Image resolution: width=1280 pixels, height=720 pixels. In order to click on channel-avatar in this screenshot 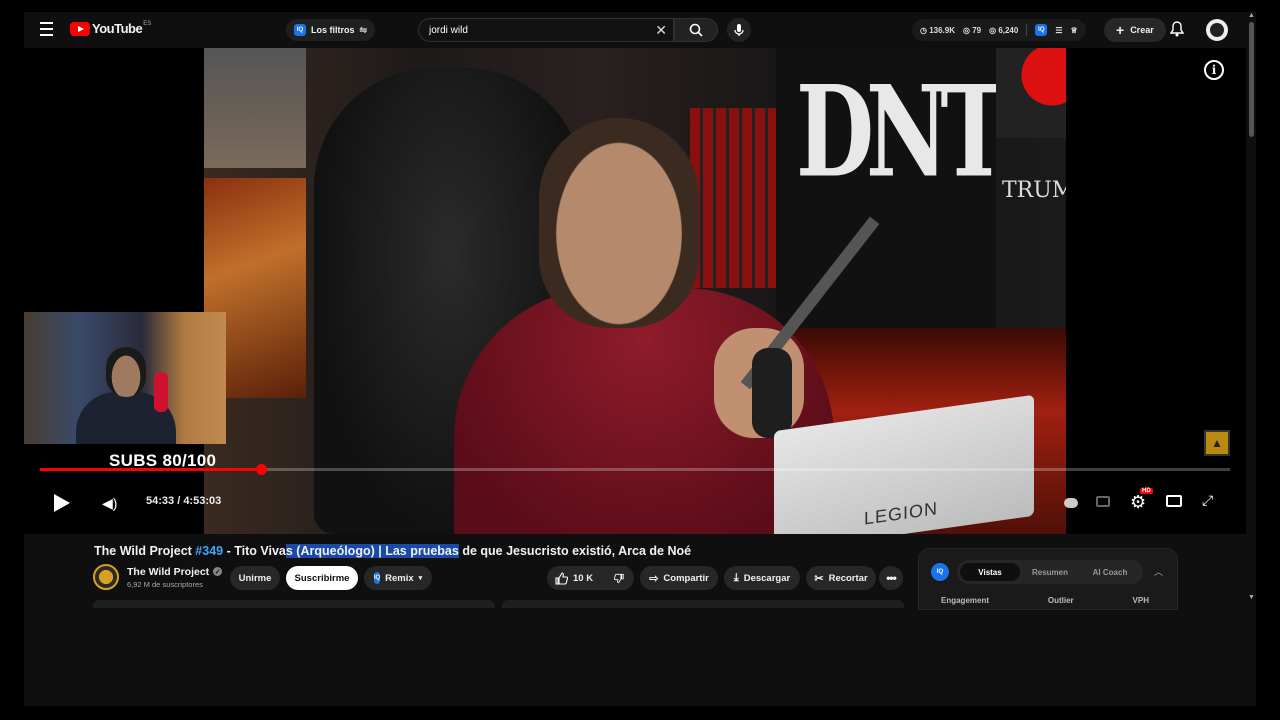, I will do `click(106, 577)`.